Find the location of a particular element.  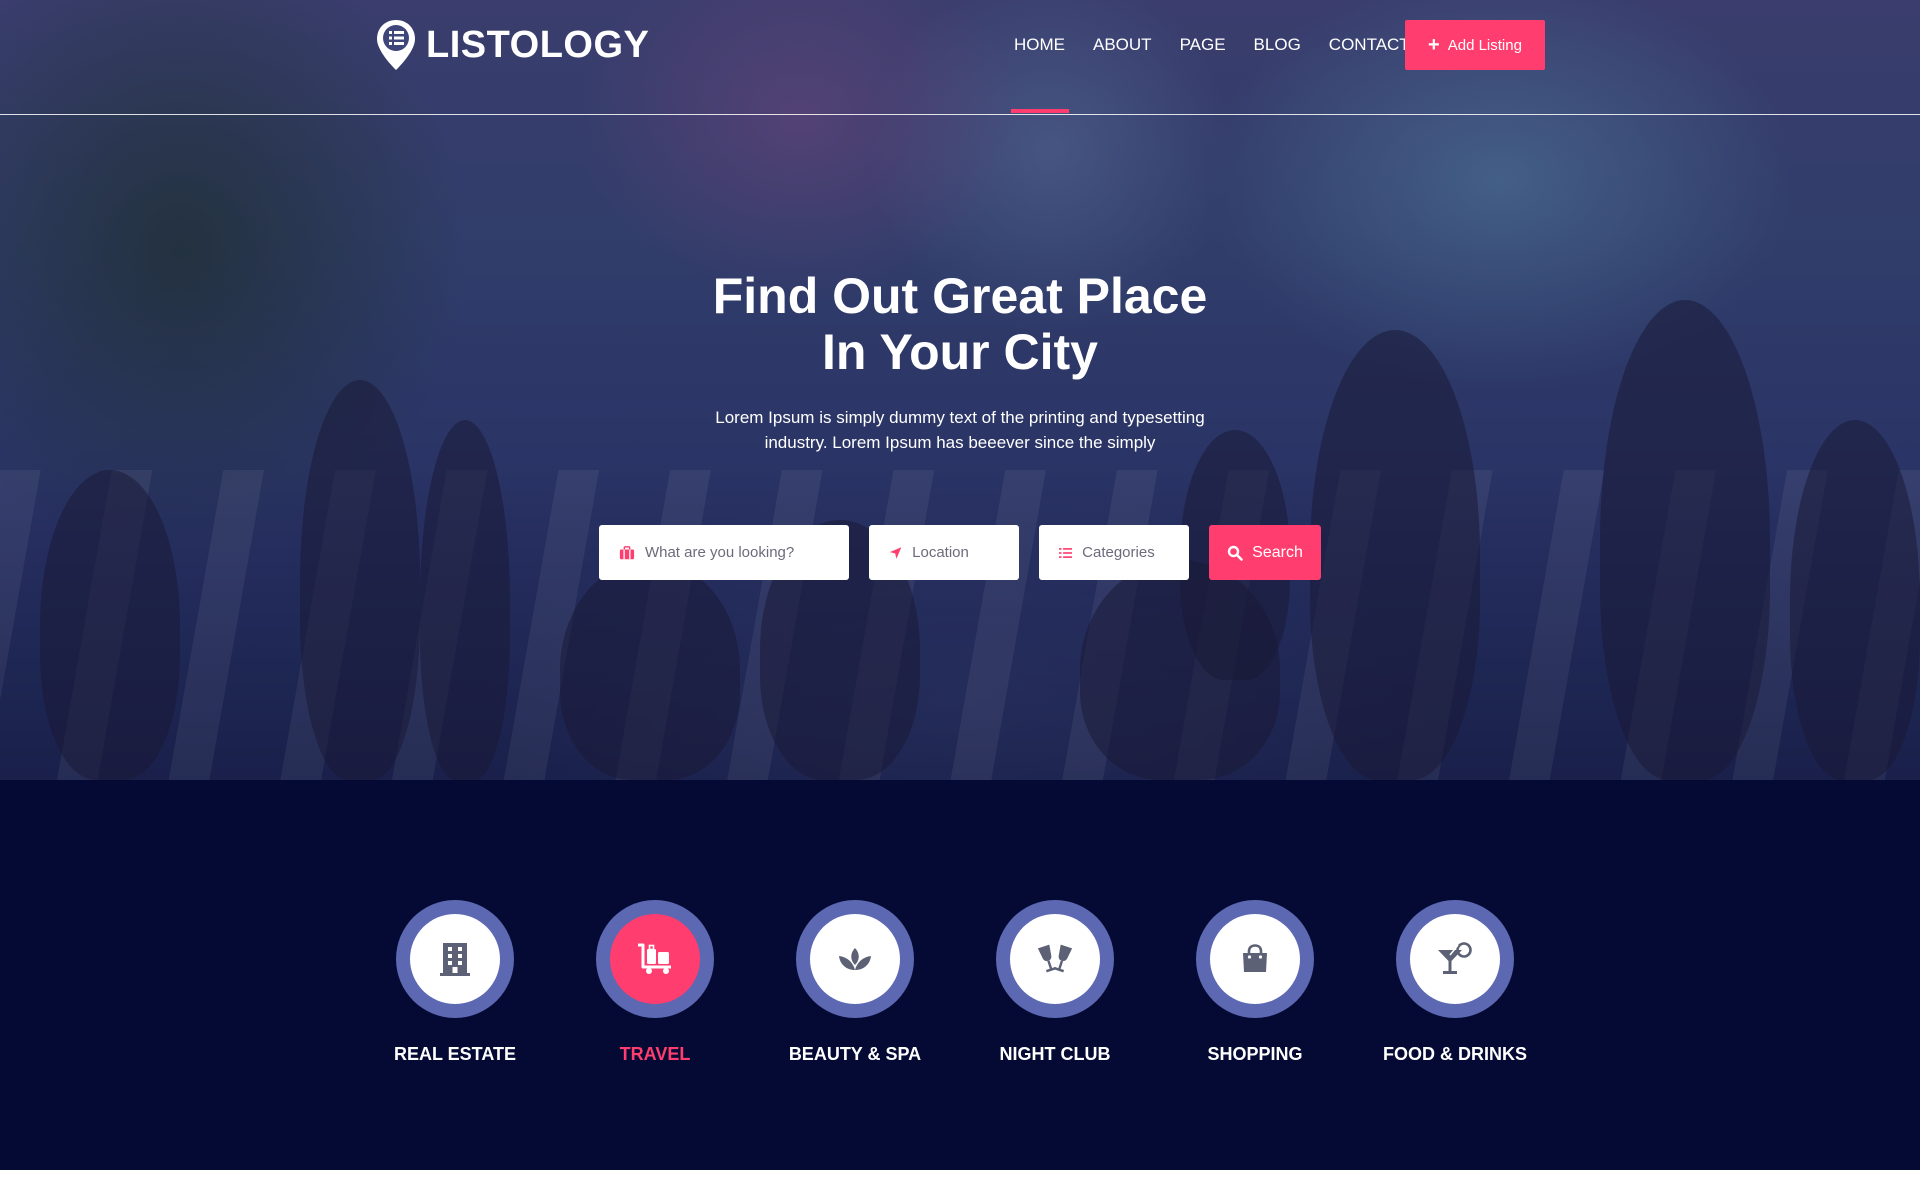

map-pin-logo-icon is located at coordinates (396, 45).